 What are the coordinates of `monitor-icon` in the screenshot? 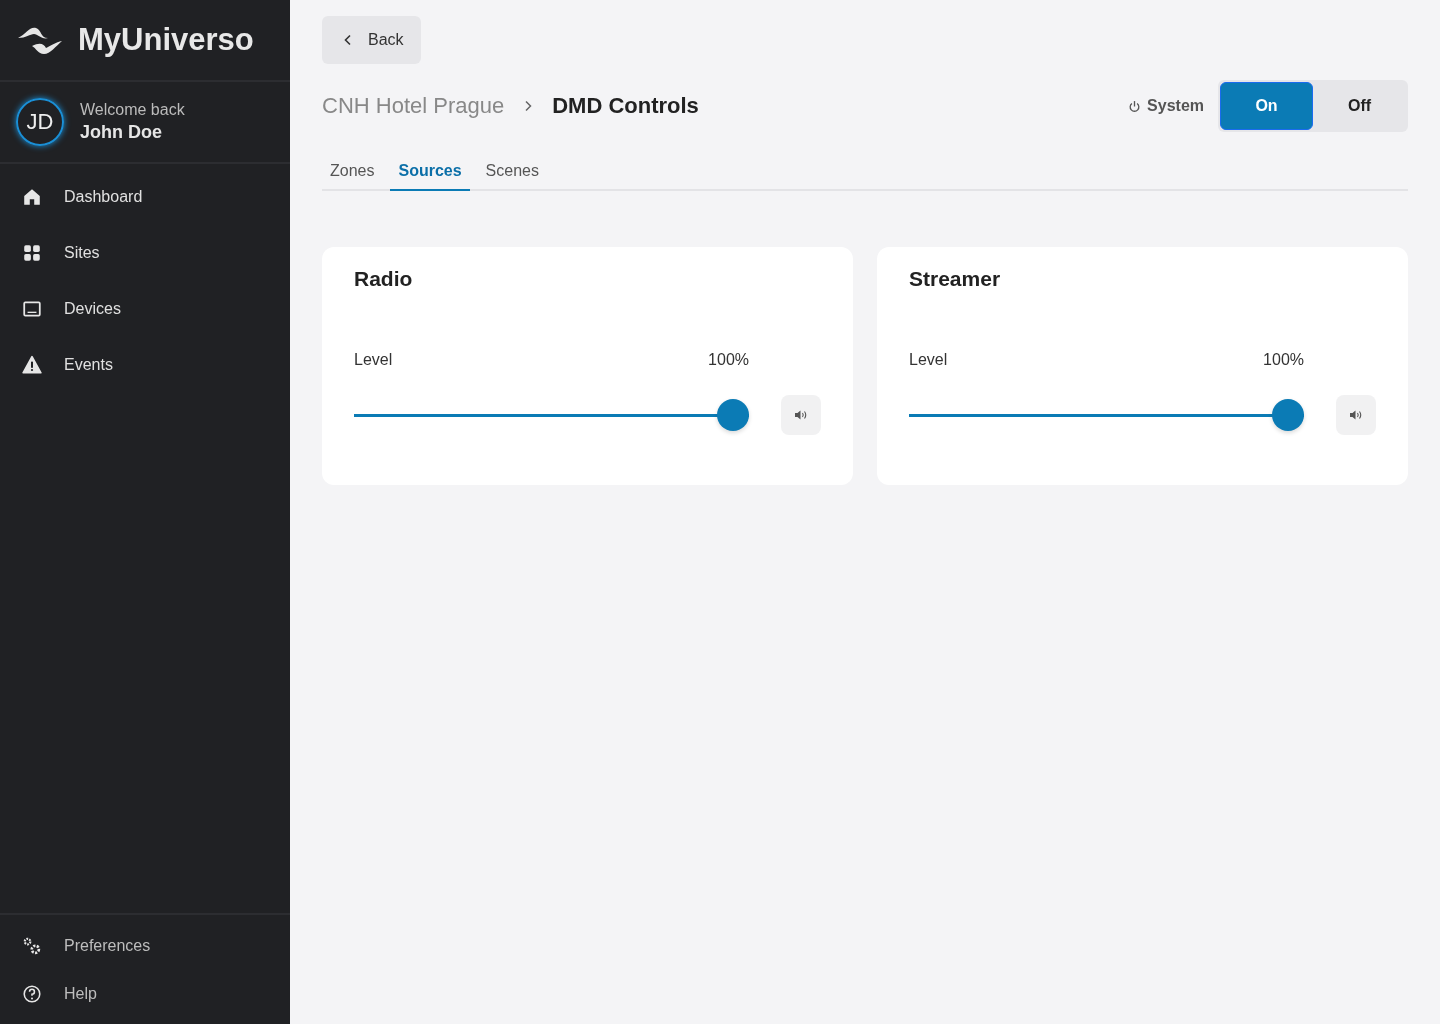 It's located at (32, 309).